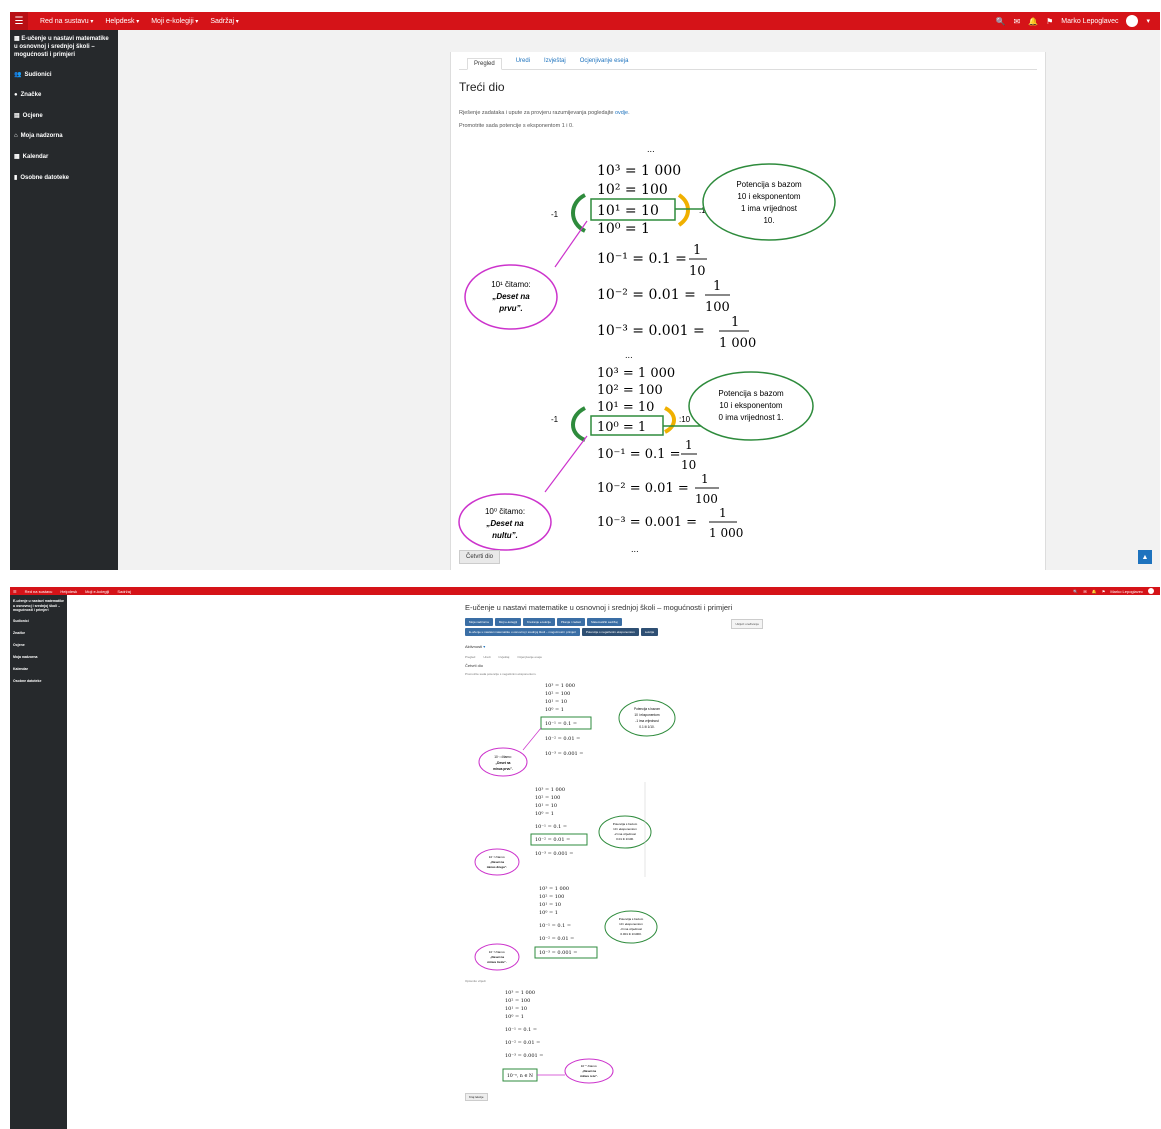  Describe the element at coordinates (482, 87) in the screenshot. I see `page-title: Treći dio` at that location.